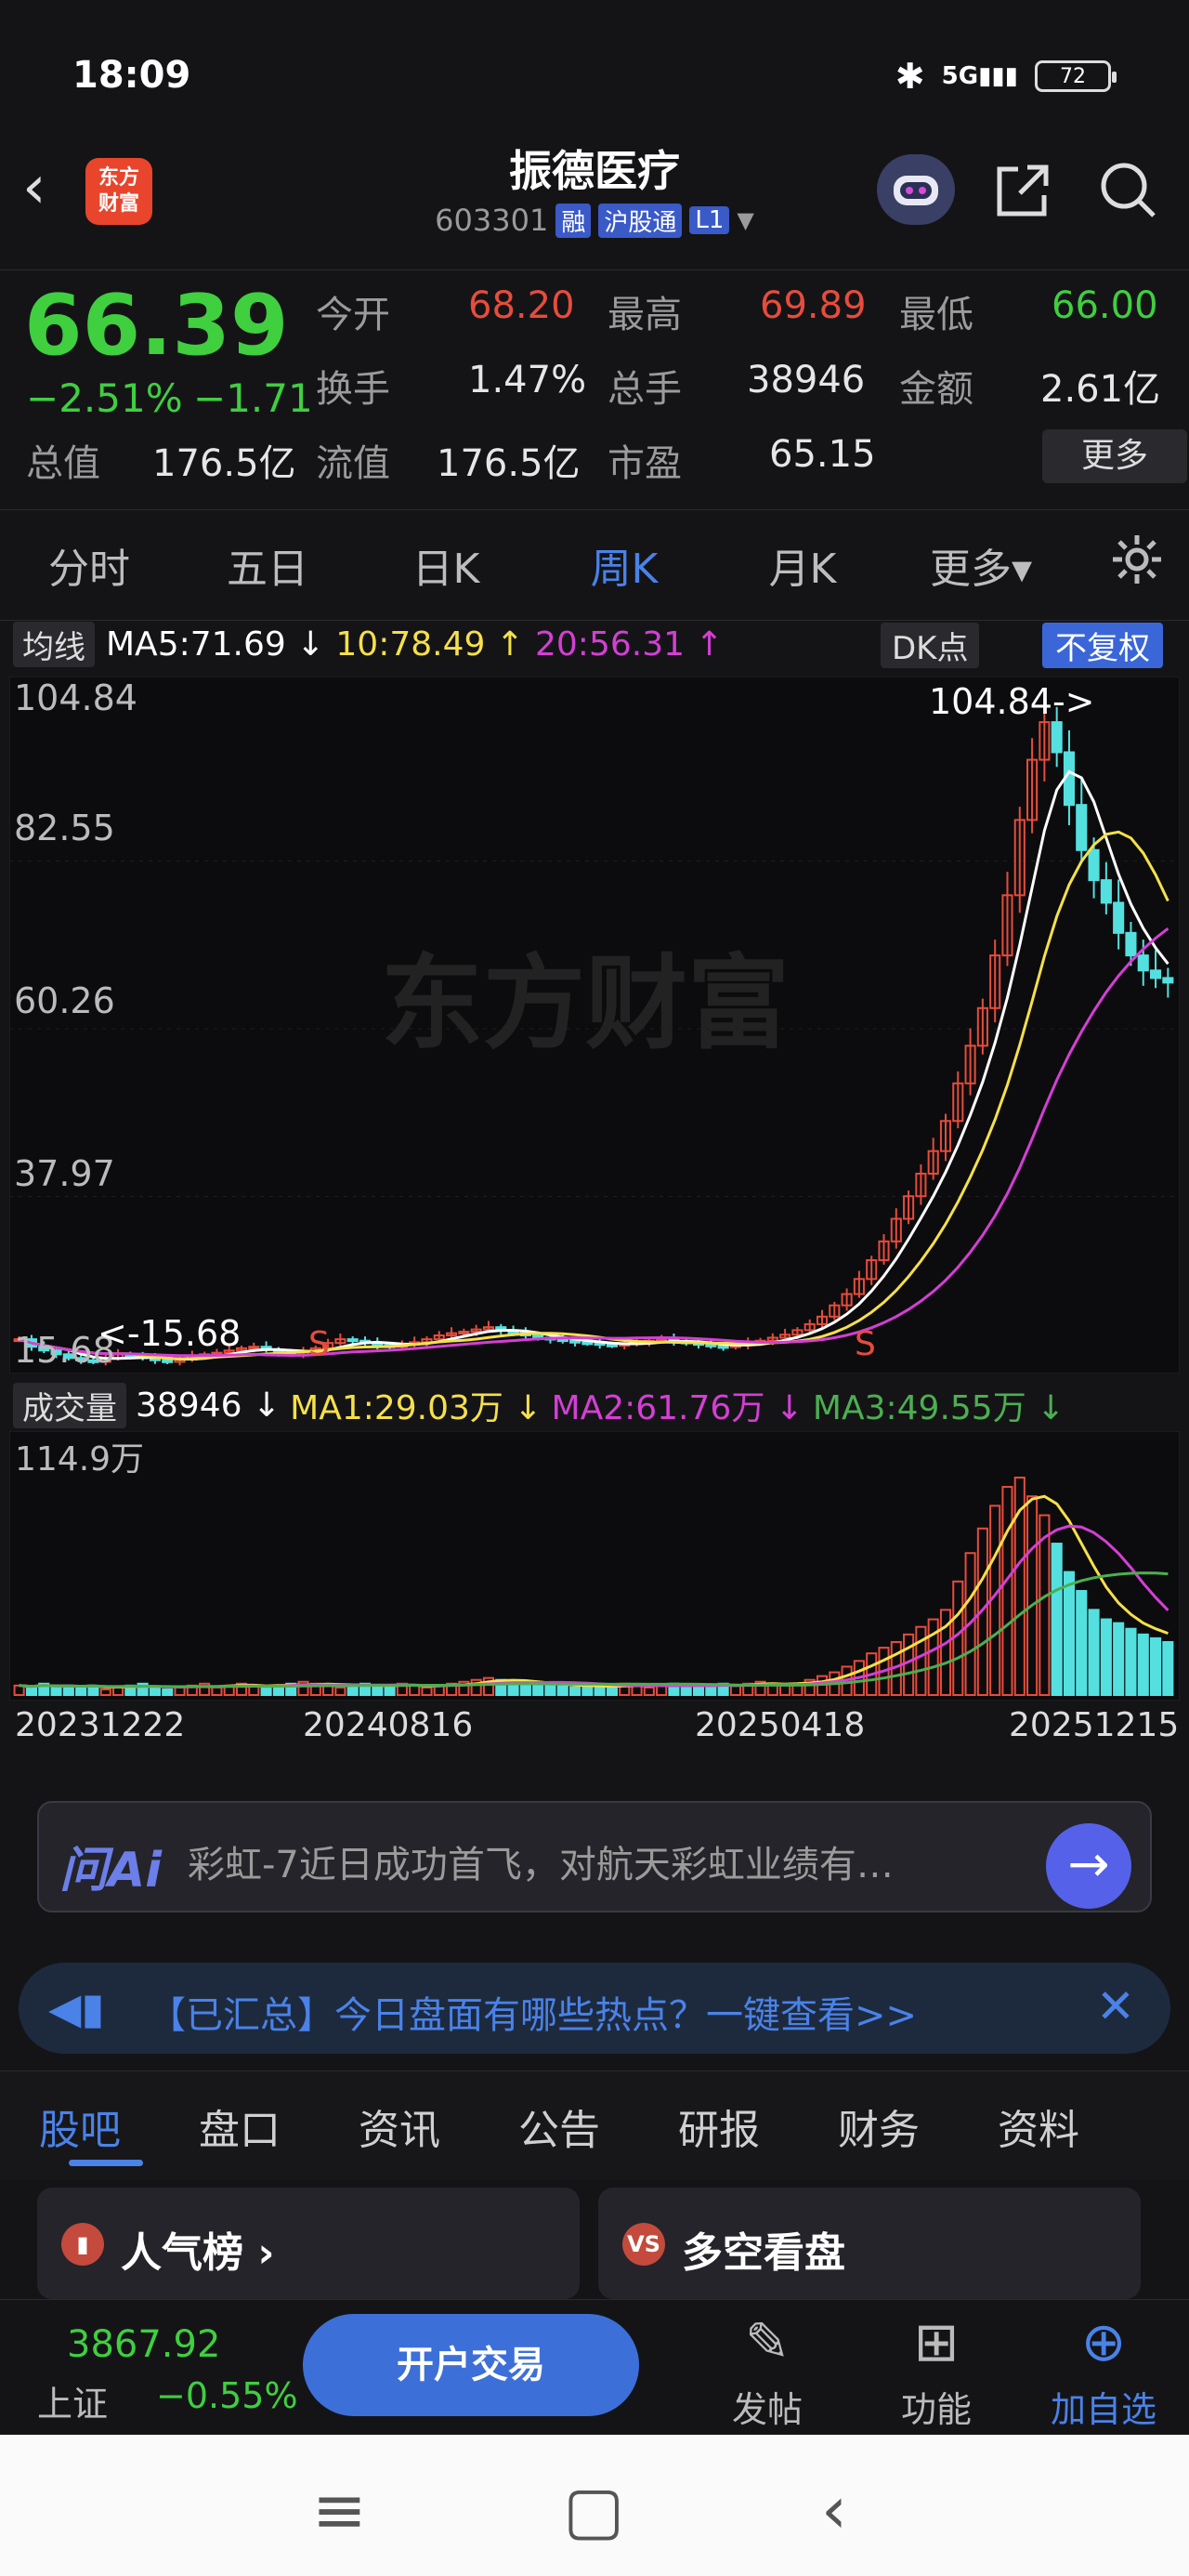  Describe the element at coordinates (594, 74) in the screenshot. I see `status-bar: 18:09 ✱ 5G▮▮▮ 72` at that location.